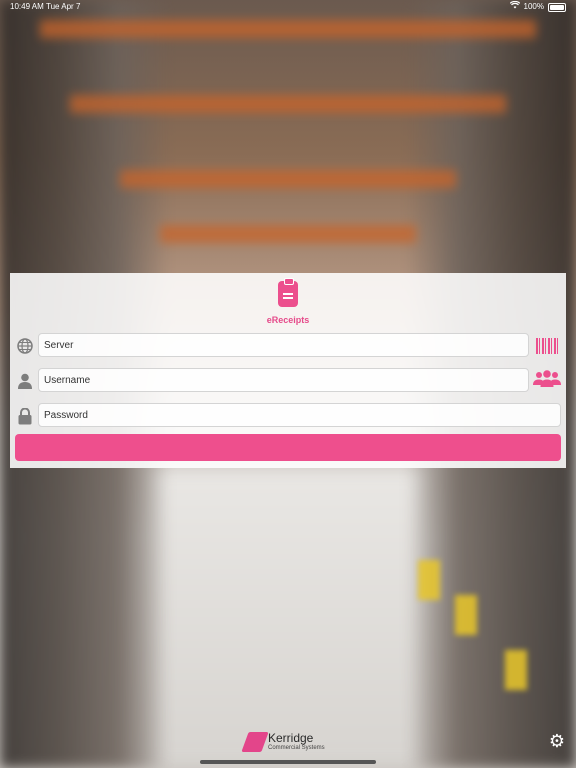  What do you see at coordinates (533, 6) in the screenshot?
I see `battery-percent: 100%` at bounding box center [533, 6].